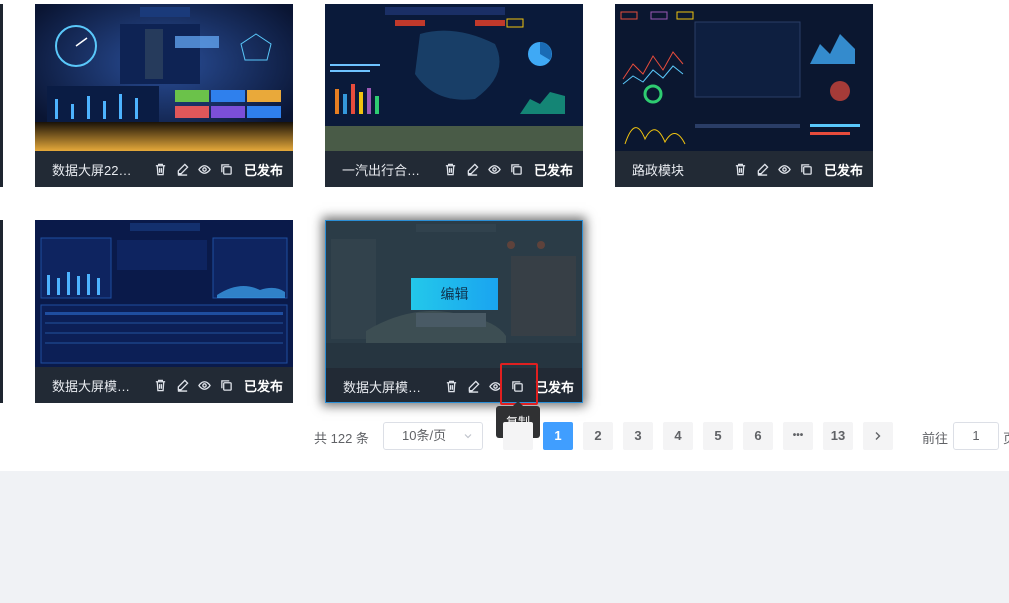  I want to click on page-button-13: 13, so click(838, 436).